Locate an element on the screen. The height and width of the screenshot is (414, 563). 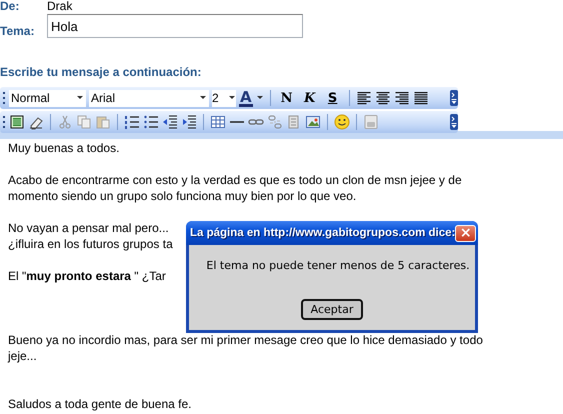
bullet-list-icon is located at coordinates (151, 122).